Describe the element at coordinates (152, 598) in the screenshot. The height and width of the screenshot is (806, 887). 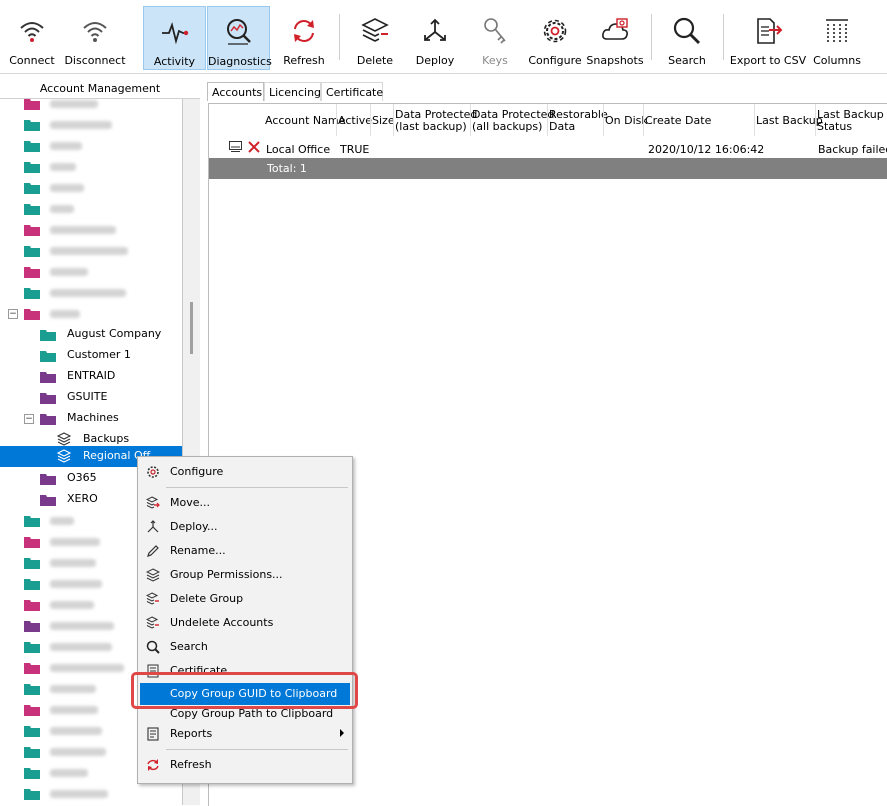
I see `delete-layers-icon` at that location.